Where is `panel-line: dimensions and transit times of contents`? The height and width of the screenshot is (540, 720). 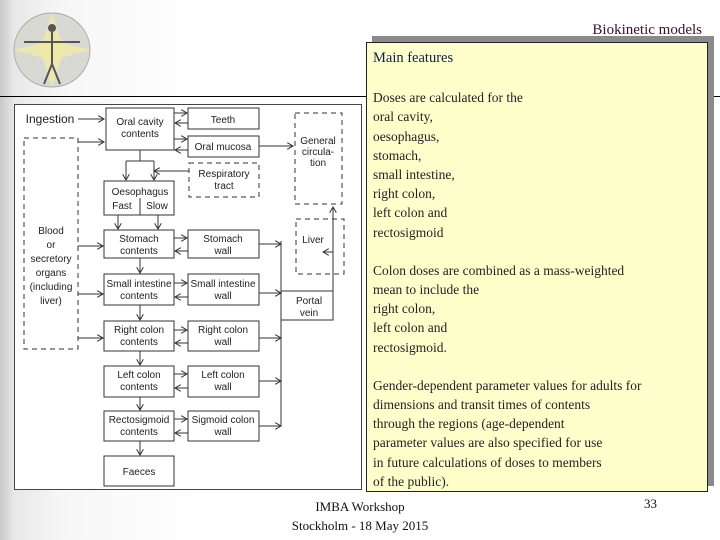 panel-line: dimensions and transit times of contents is located at coordinates (482, 405).